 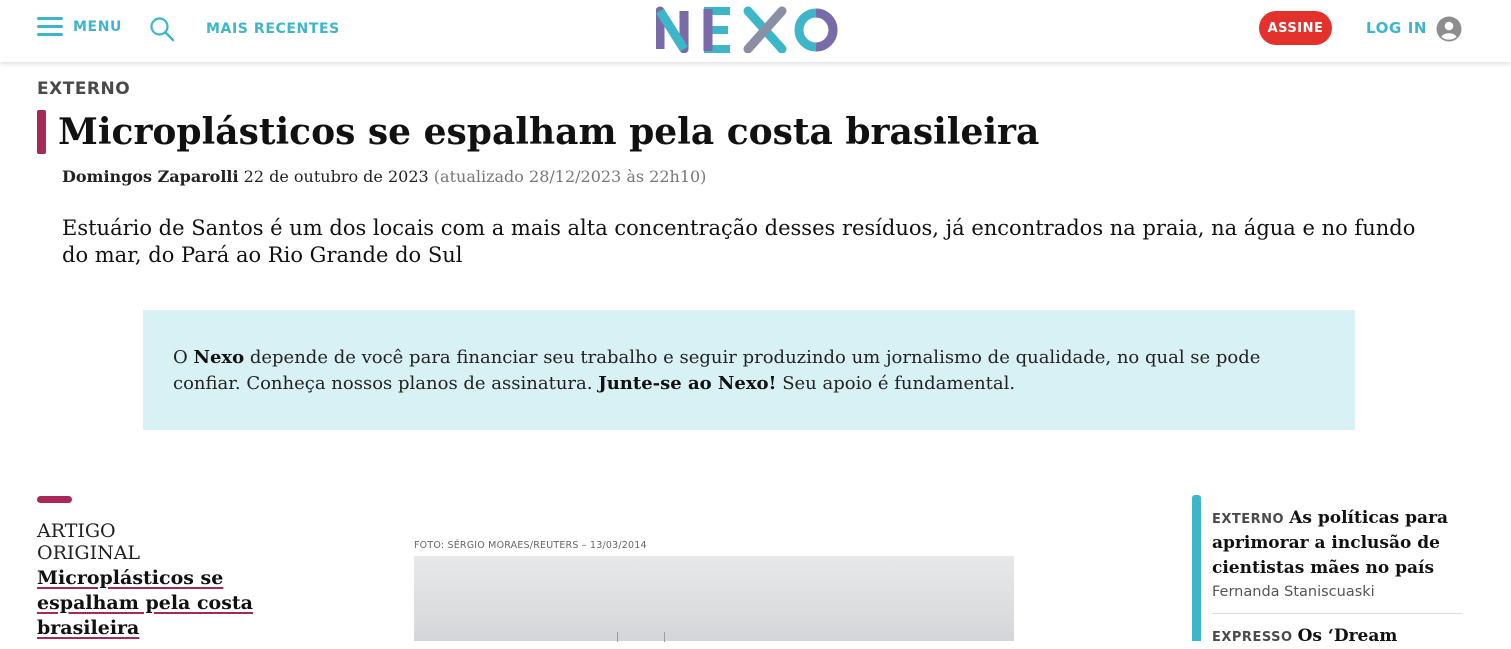 What do you see at coordinates (1295, 28) in the screenshot?
I see `subscribe-button: ASSINE` at bounding box center [1295, 28].